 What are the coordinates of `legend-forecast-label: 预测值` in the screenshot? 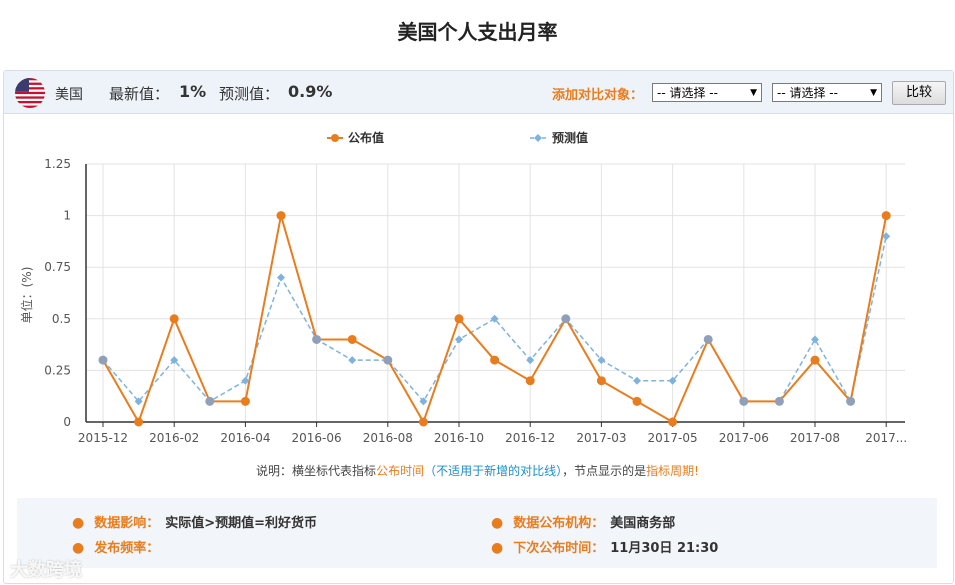 It's located at (570, 137).